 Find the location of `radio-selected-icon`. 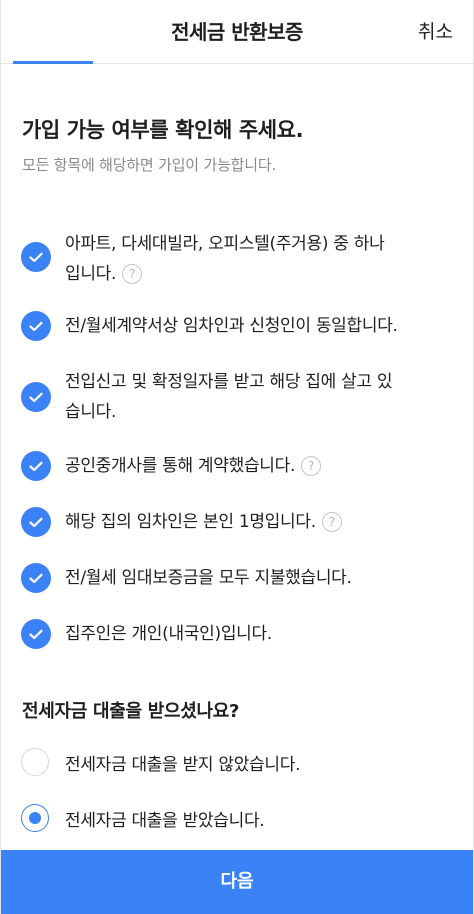

radio-selected-icon is located at coordinates (35, 818).